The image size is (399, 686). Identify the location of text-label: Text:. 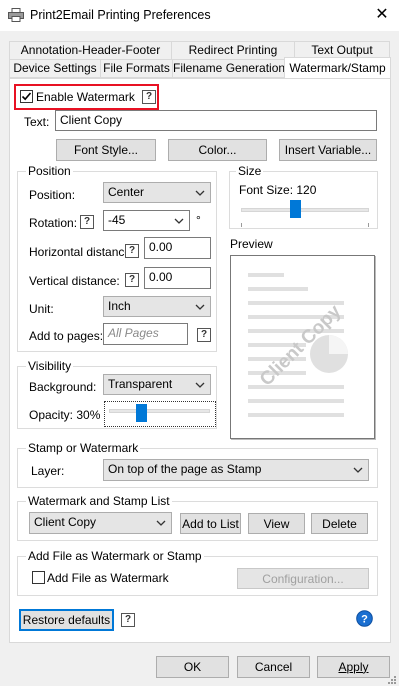
(37, 122).